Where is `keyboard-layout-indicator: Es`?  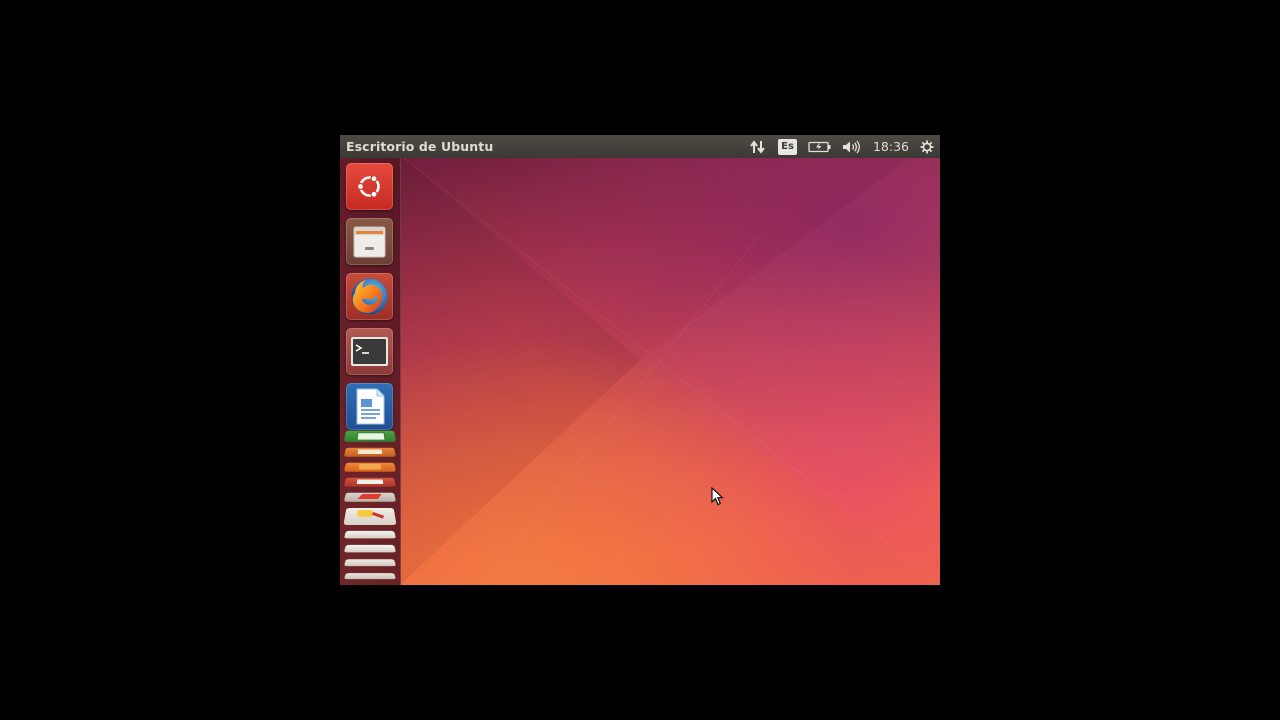
keyboard-layout-indicator: Es is located at coordinates (787, 146).